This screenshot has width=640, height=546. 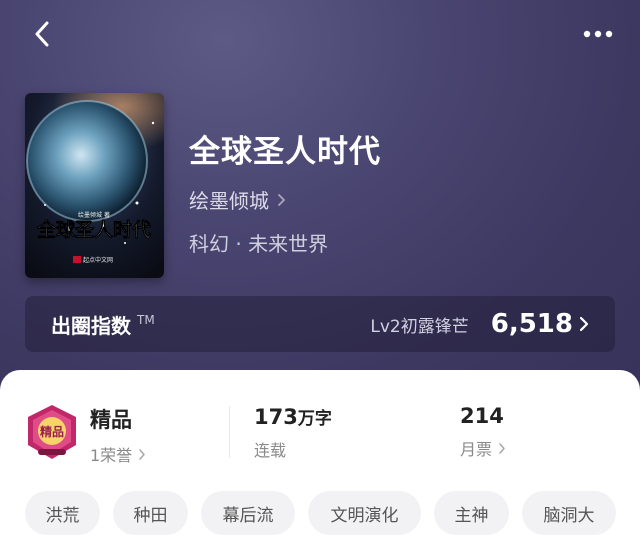 I want to click on back-button, so click(x=42, y=34).